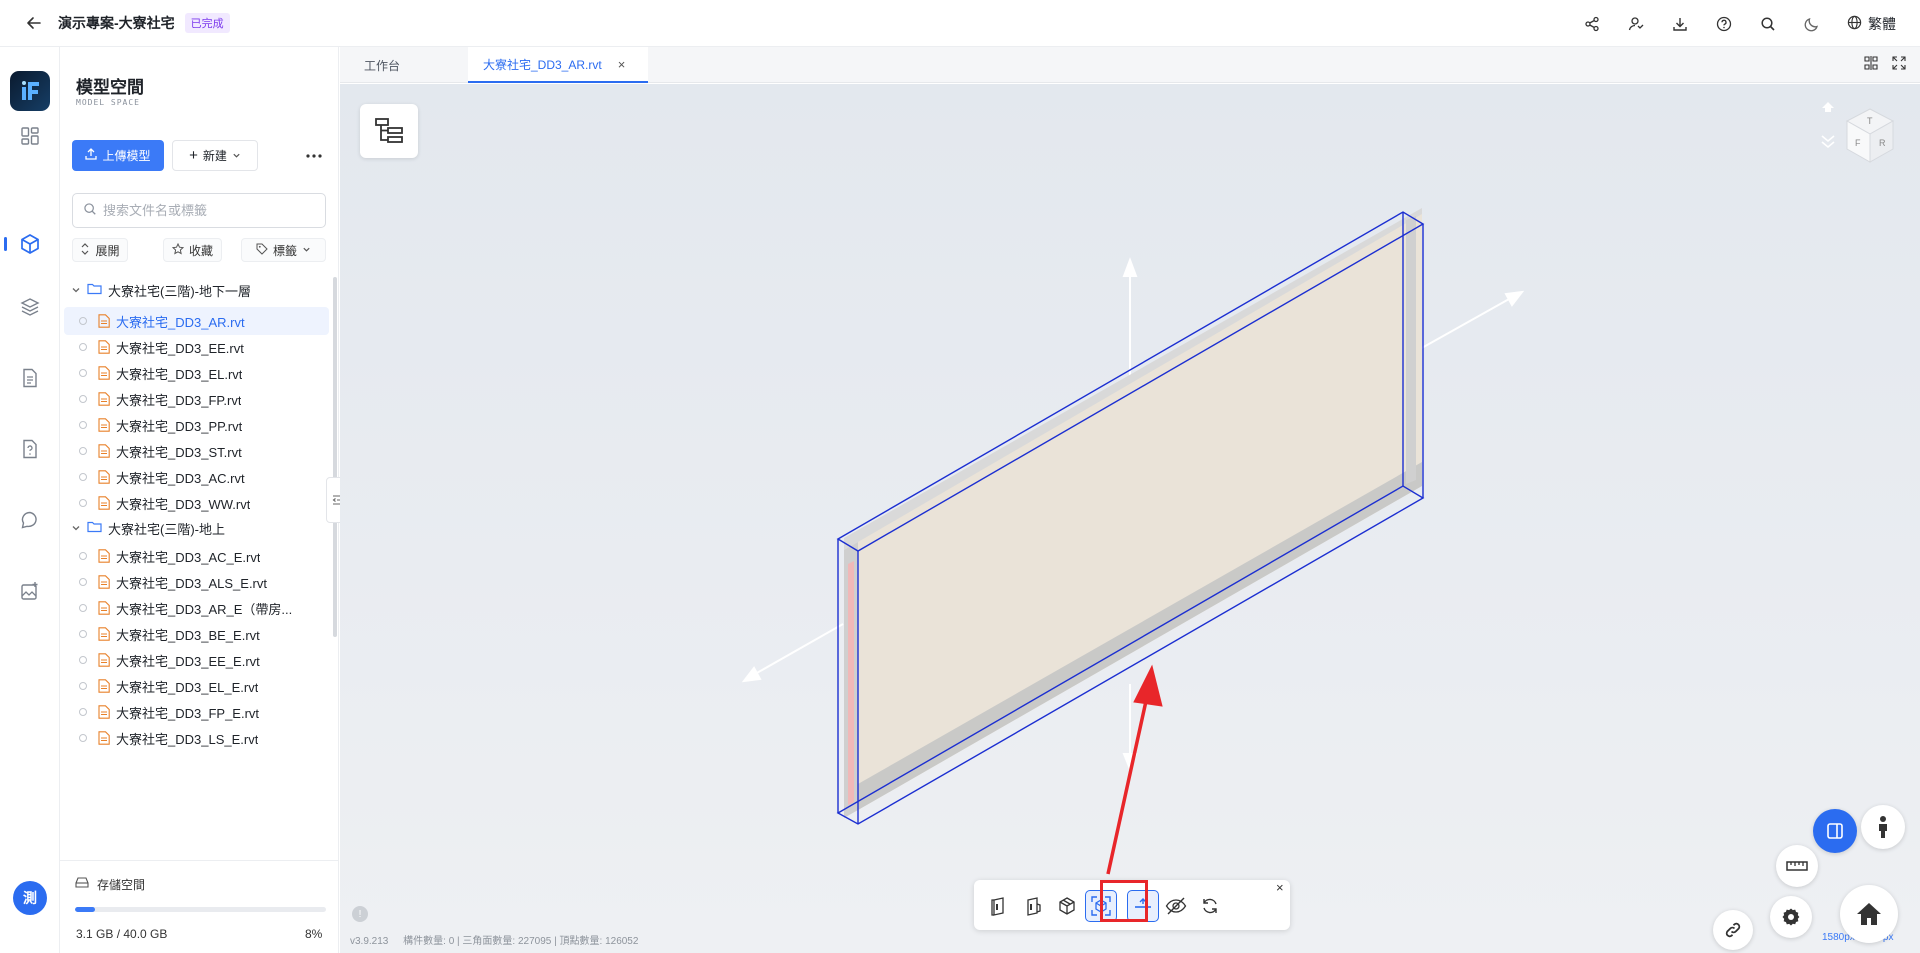  I want to click on properties-panel-button, so click(1835, 831).